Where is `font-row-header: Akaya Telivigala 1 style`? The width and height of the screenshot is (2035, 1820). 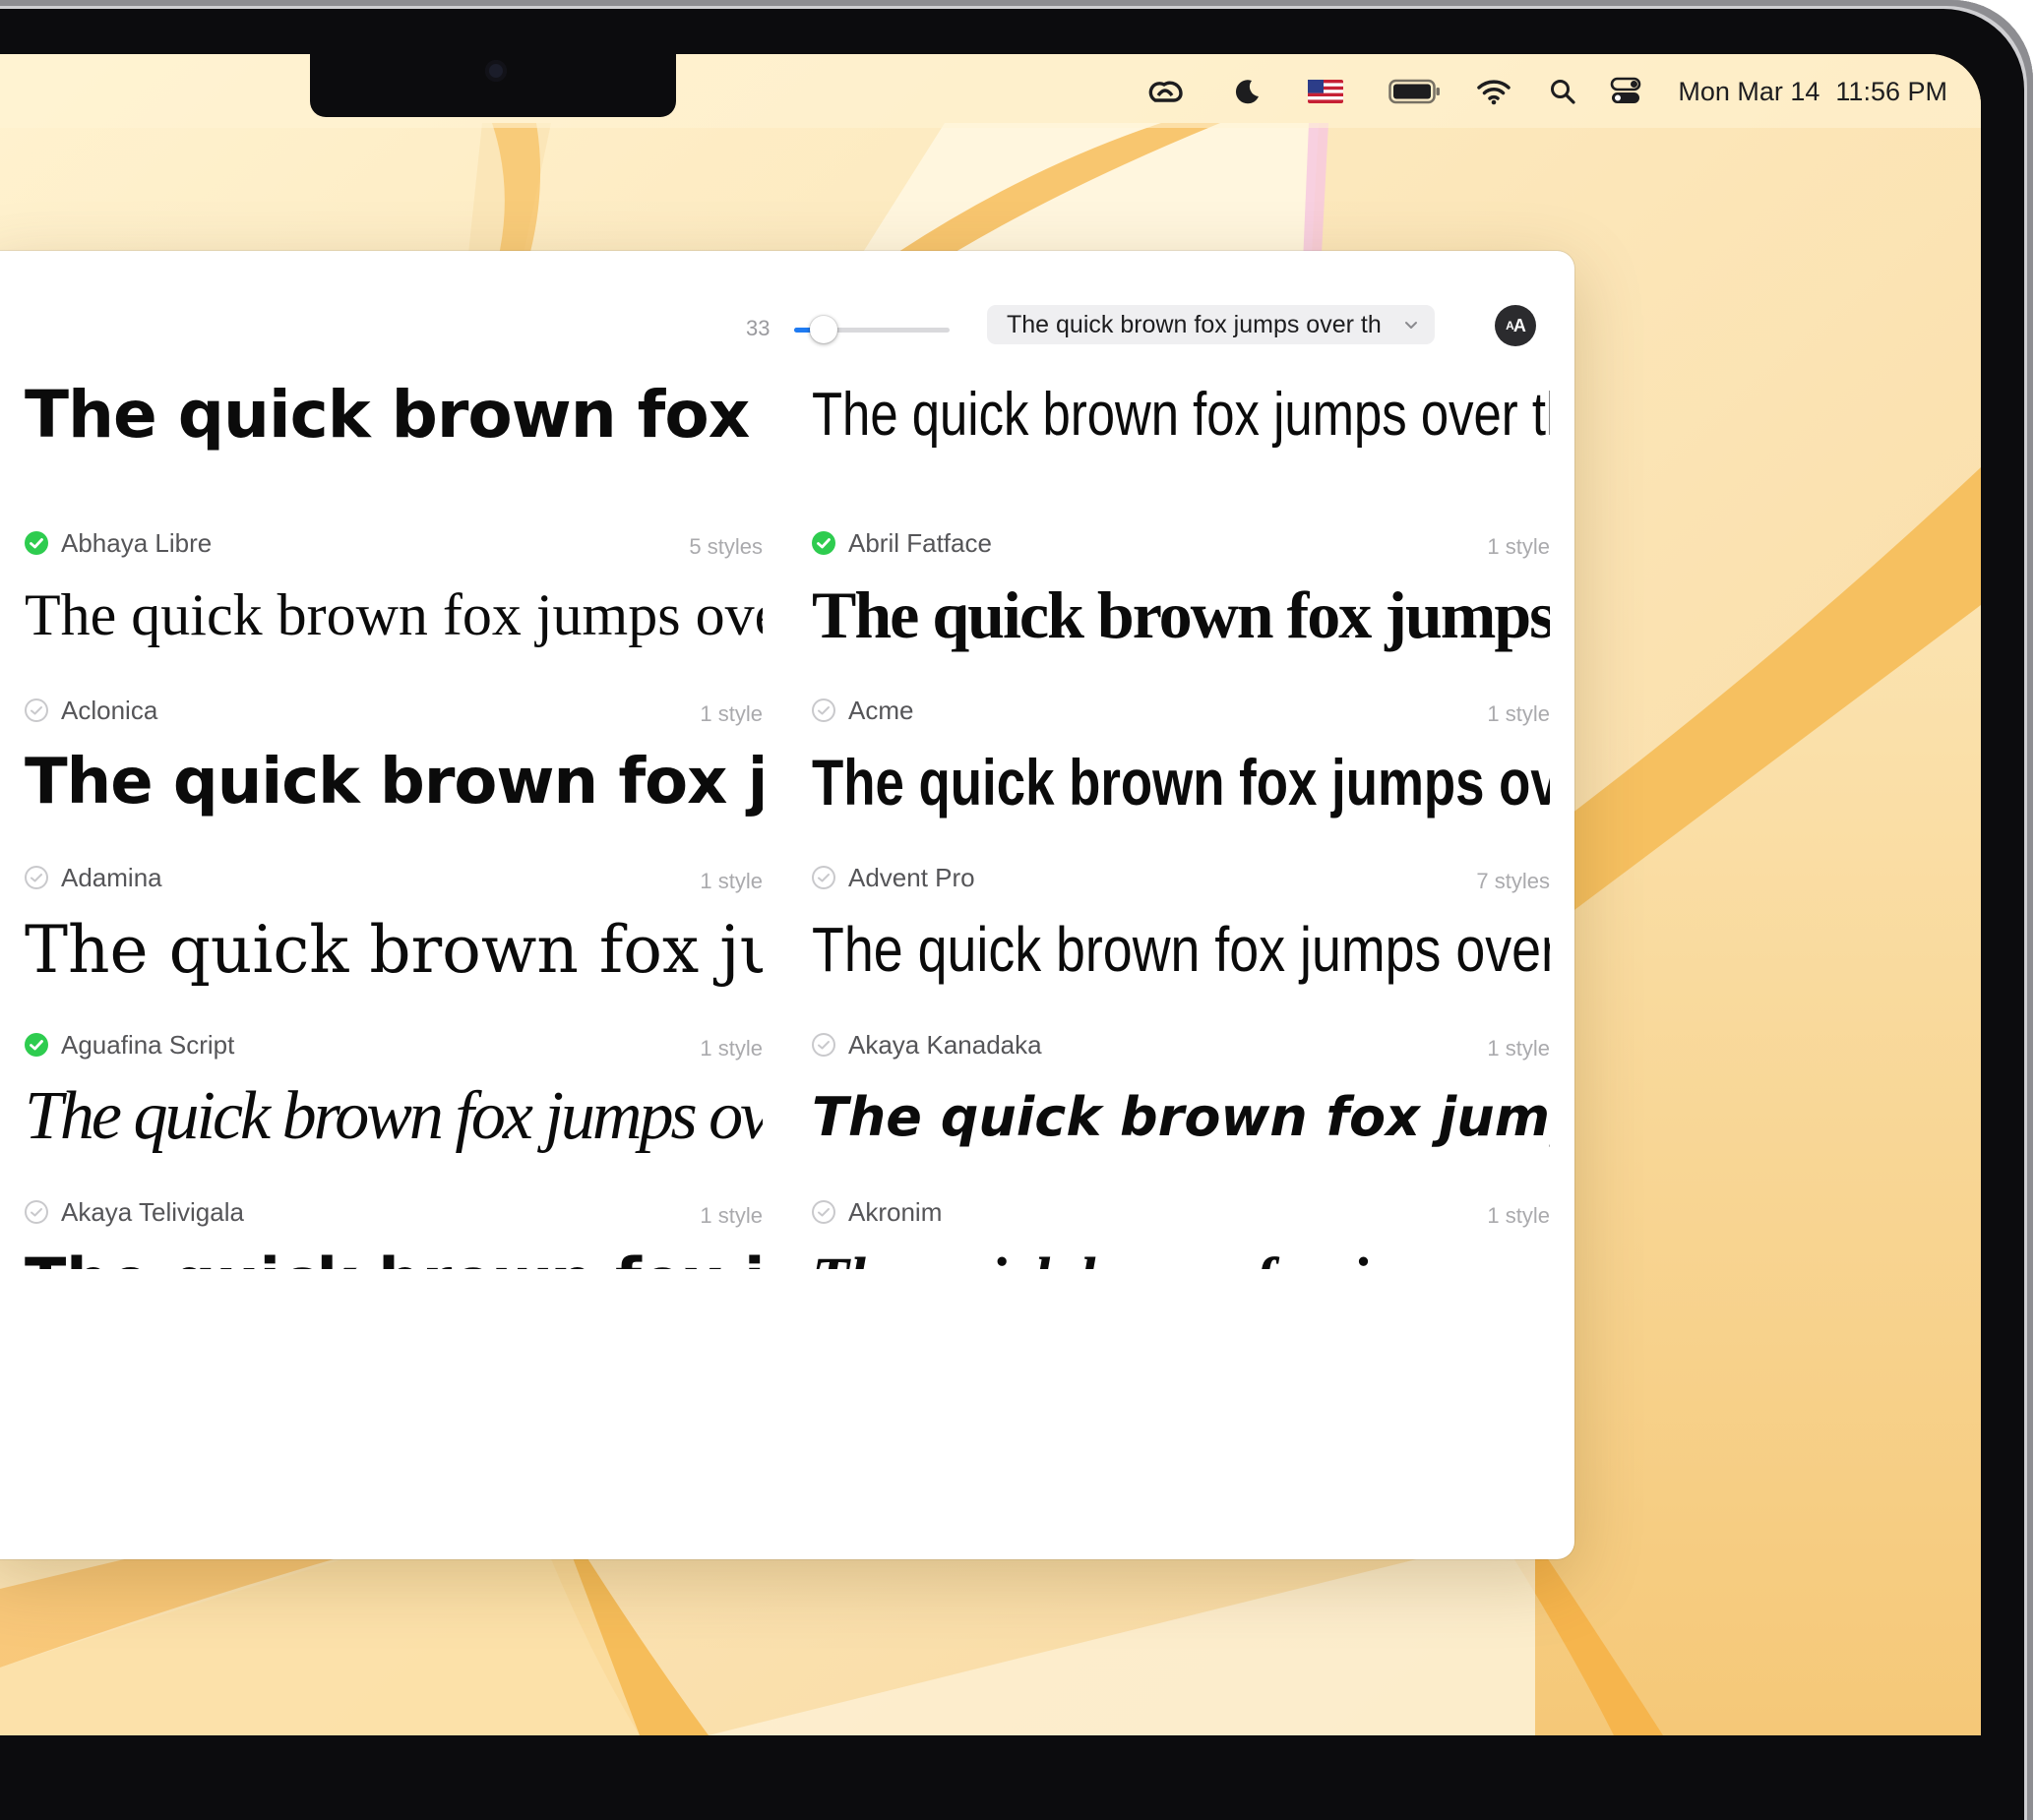 font-row-header: Akaya Telivigala 1 style is located at coordinates (394, 1212).